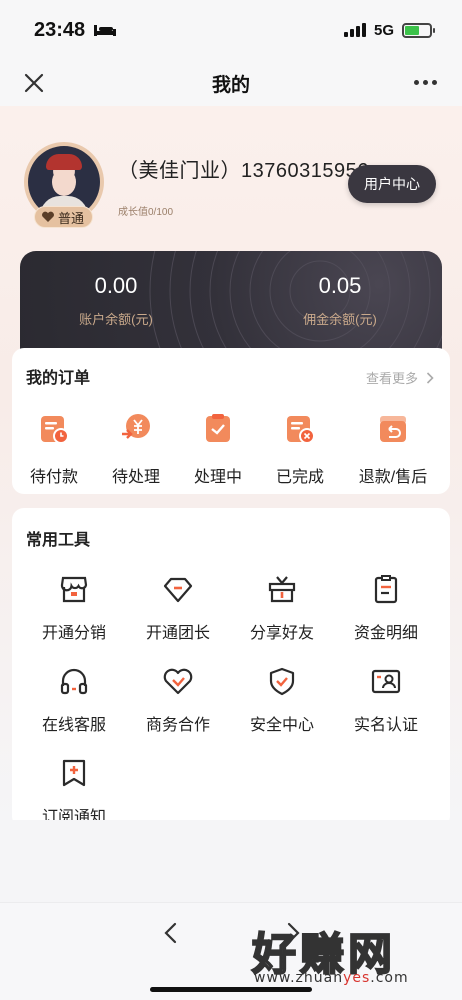  I want to click on store-icon, so click(74, 589).